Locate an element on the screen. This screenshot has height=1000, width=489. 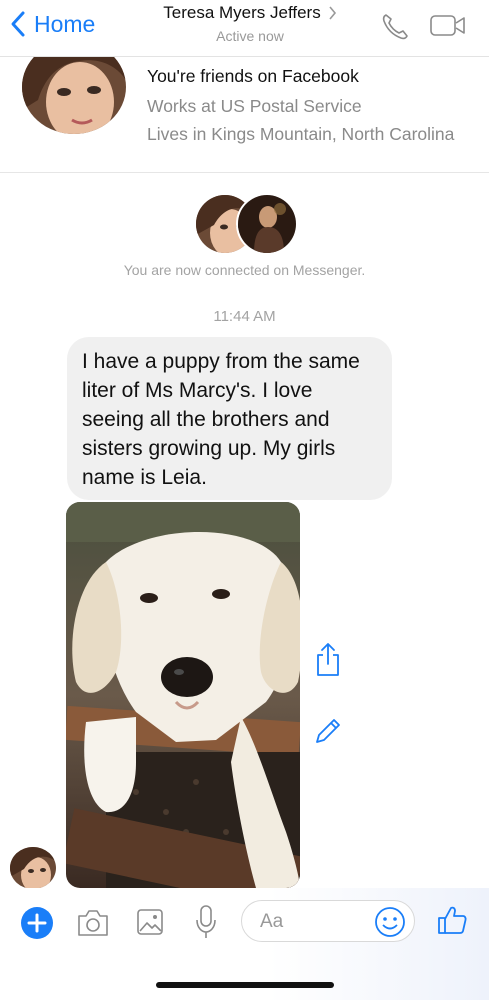
emoji-icon is located at coordinates (390, 922).